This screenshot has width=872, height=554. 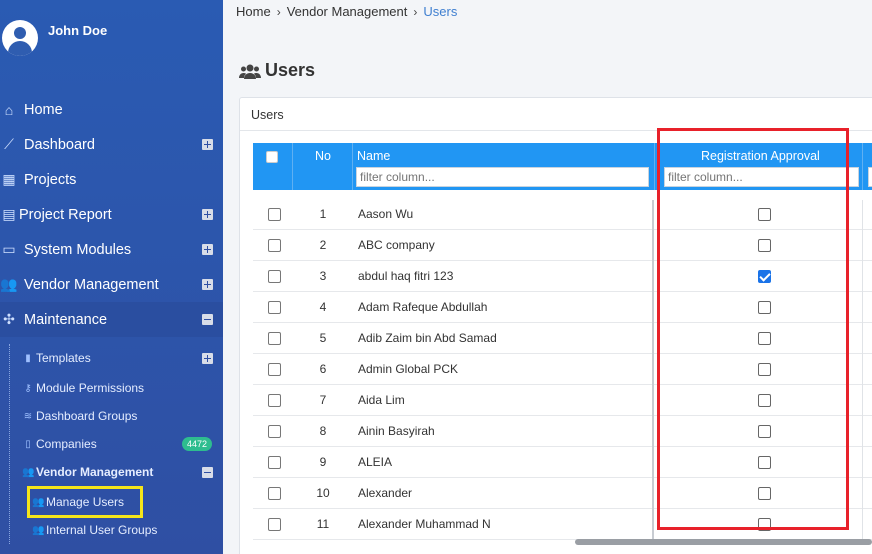 I want to click on row-number: 8, so click(x=323, y=431).